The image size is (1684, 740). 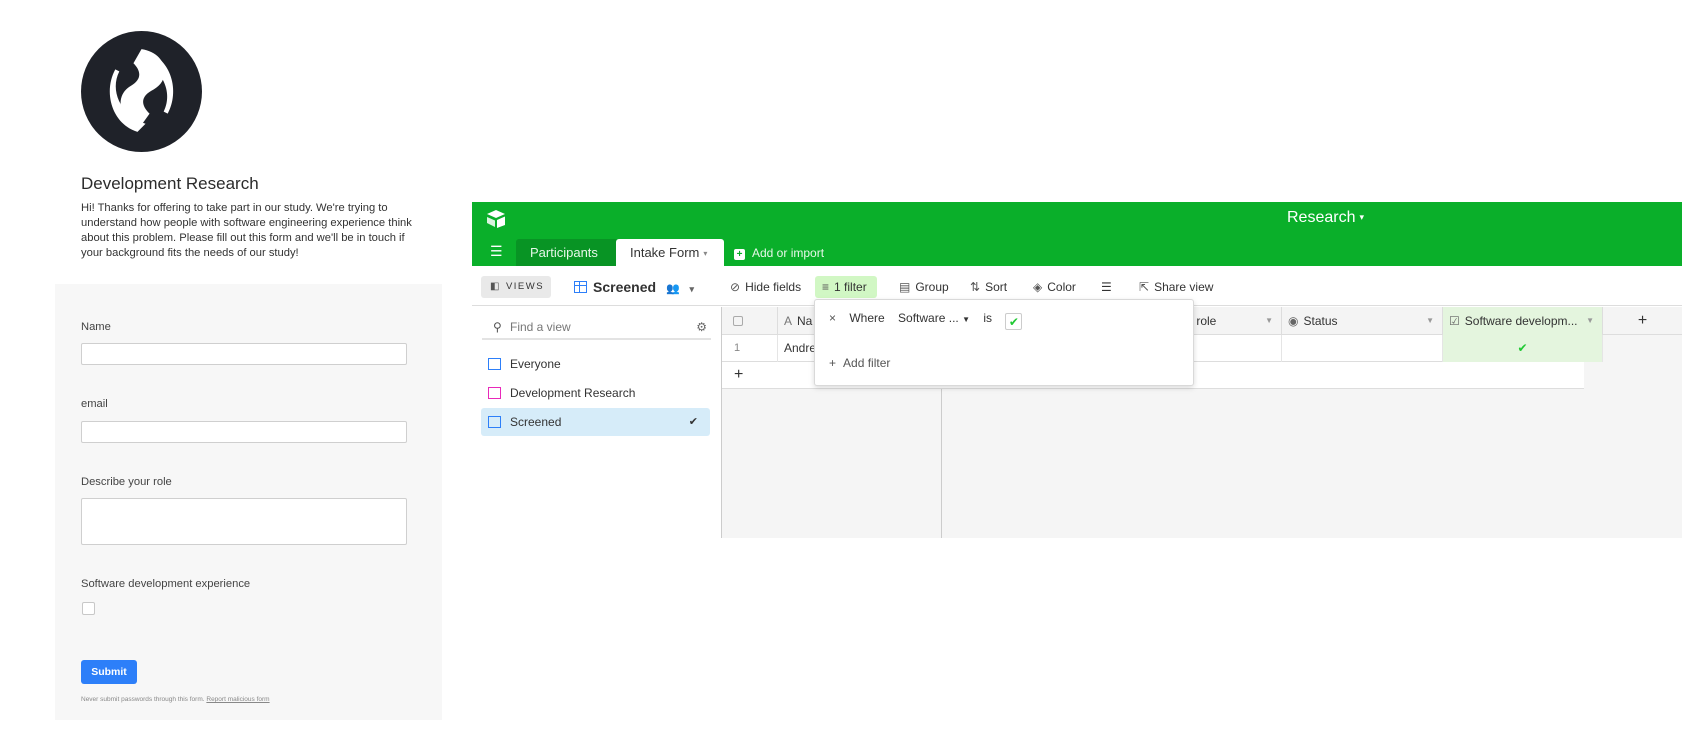 I want to click on base-title-text: Research, so click(x=1321, y=217).